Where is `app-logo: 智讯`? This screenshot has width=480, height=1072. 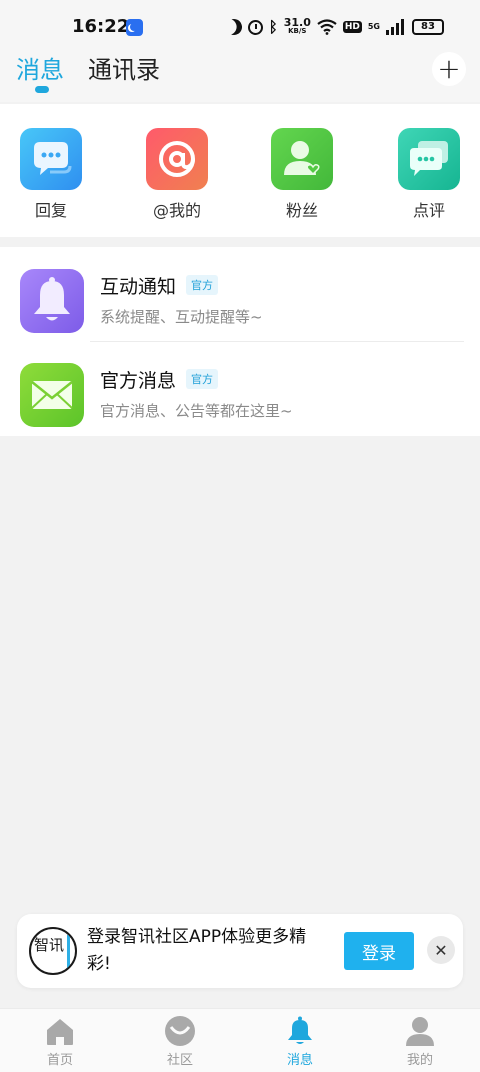 app-logo: 智讯 is located at coordinates (53, 951).